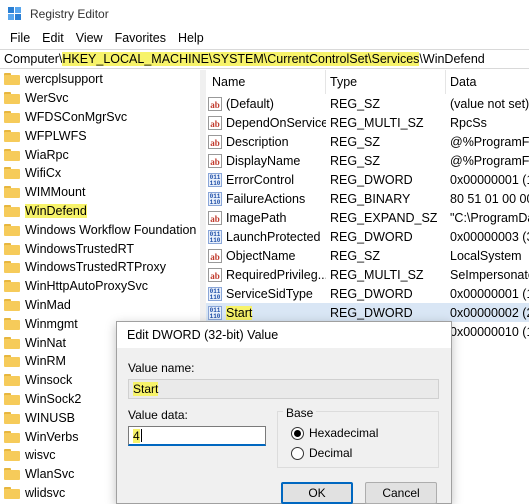 The height and width of the screenshot is (504, 529). What do you see at coordinates (367, 217) in the screenshot?
I see `value-row: ab ImagePath REG_EXPAND_SZ "C:\ProgramDa` at bounding box center [367, 217].